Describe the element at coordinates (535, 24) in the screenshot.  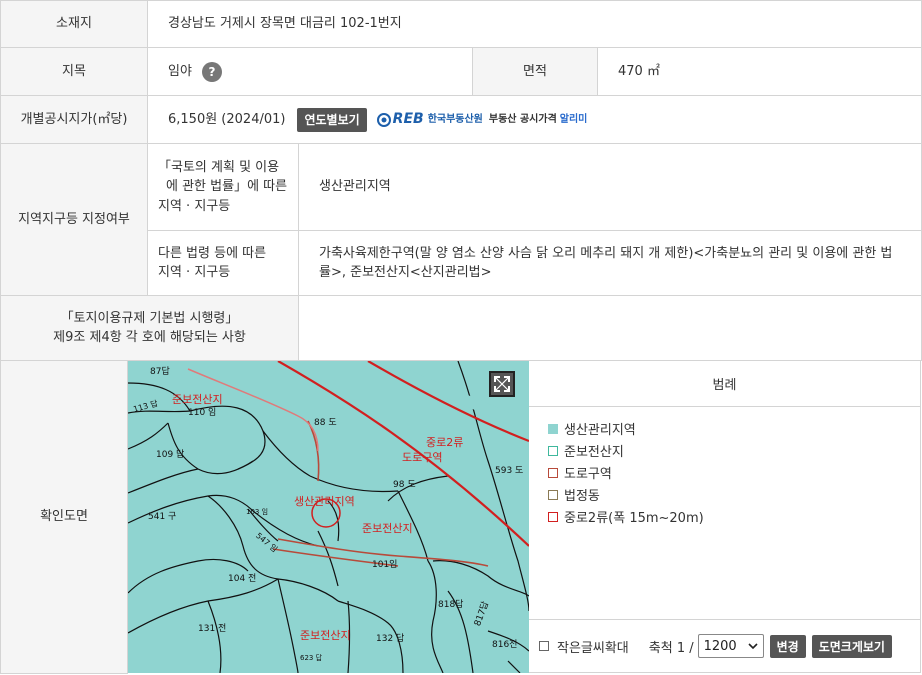
I see `location-cell: 경상남도 거제시 장목면 대금리 102-1번지` at that location.